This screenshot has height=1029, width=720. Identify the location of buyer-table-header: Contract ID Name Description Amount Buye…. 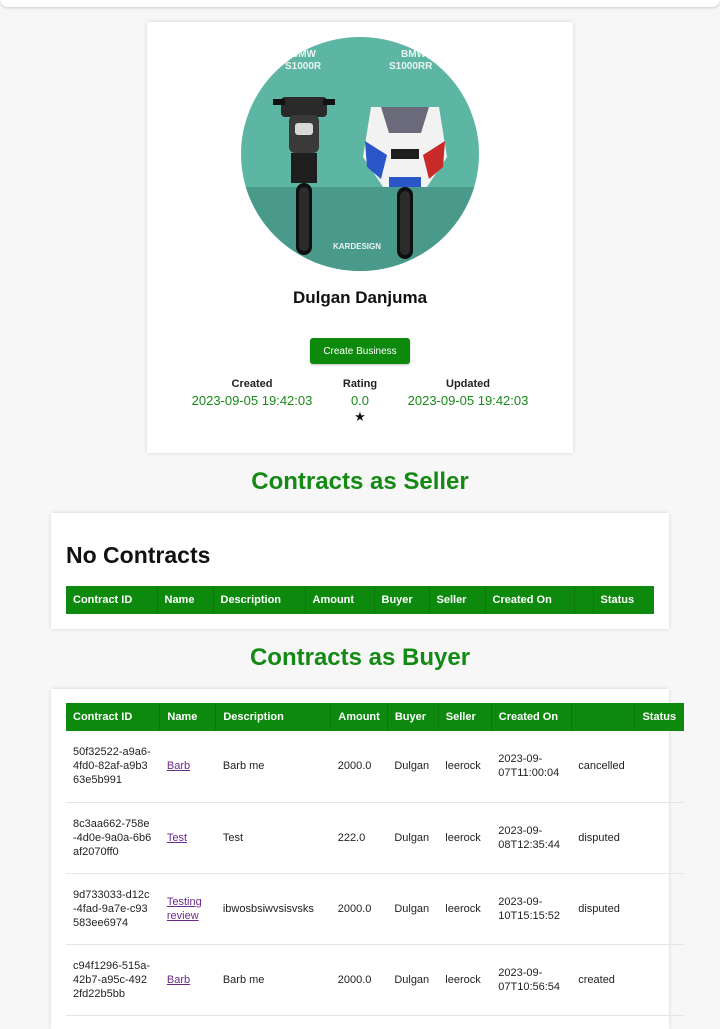
(375, 717).